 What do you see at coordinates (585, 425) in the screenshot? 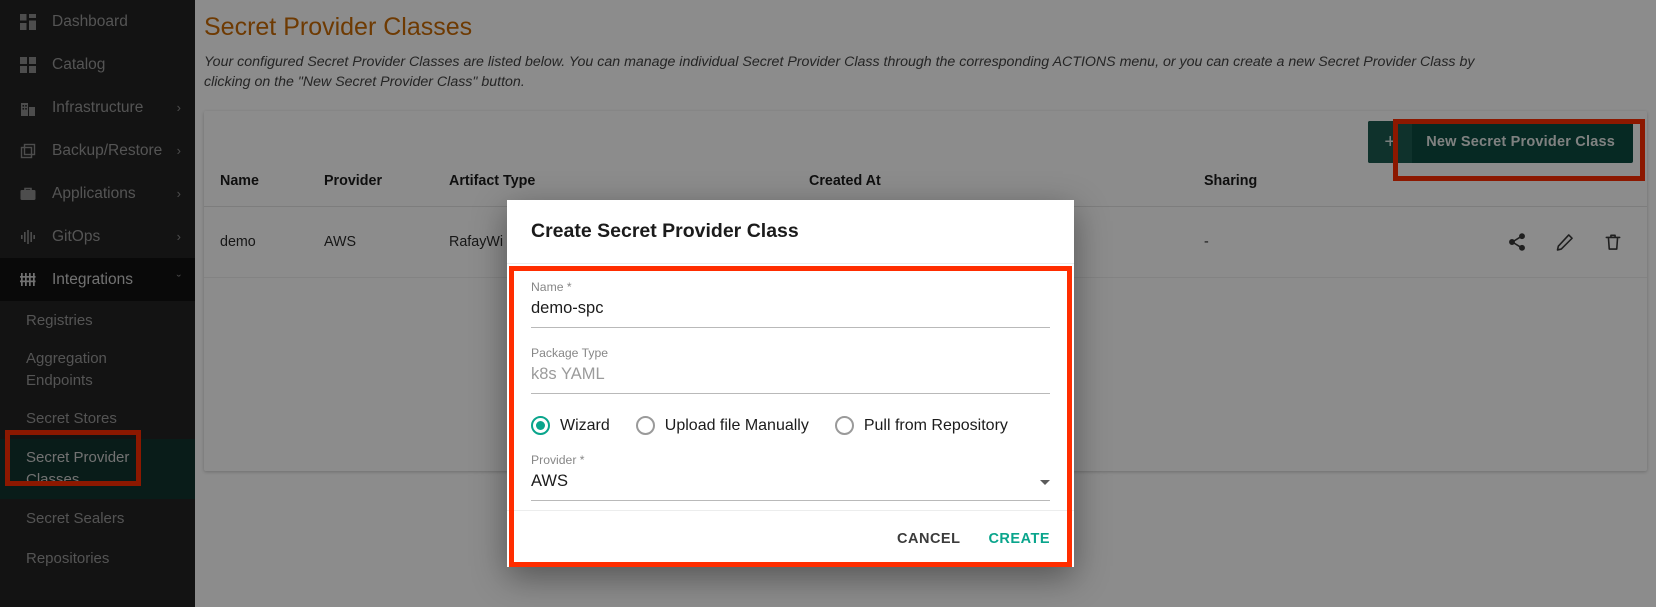
I see `radio-label: Wizard` at bounding box center [585, 425].